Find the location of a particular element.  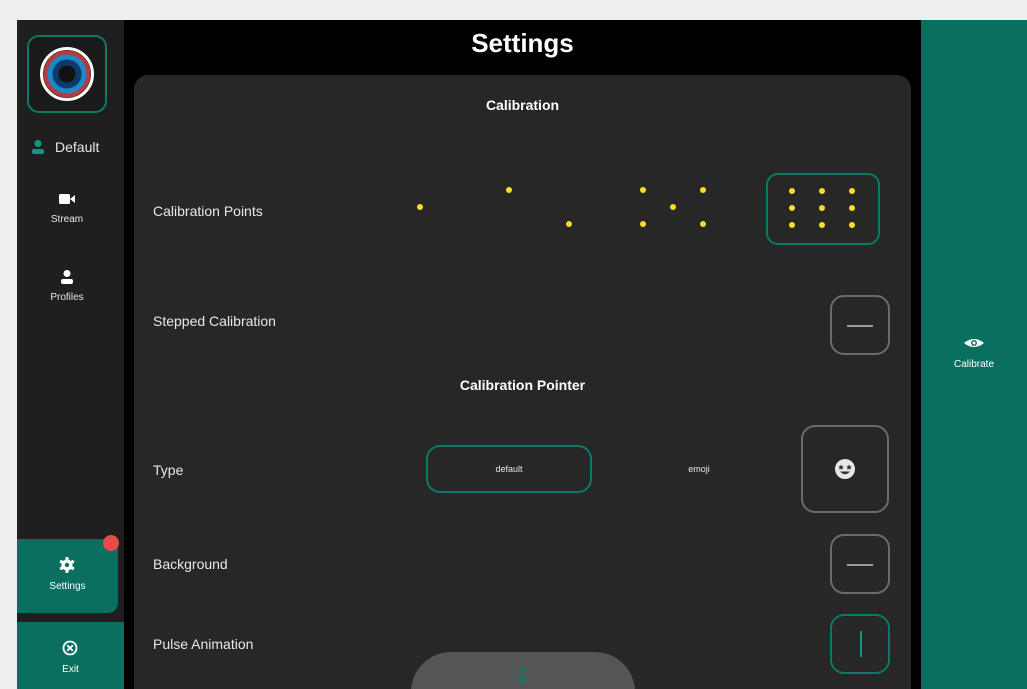

profile-name: Default is located at coordinates (77, 147).